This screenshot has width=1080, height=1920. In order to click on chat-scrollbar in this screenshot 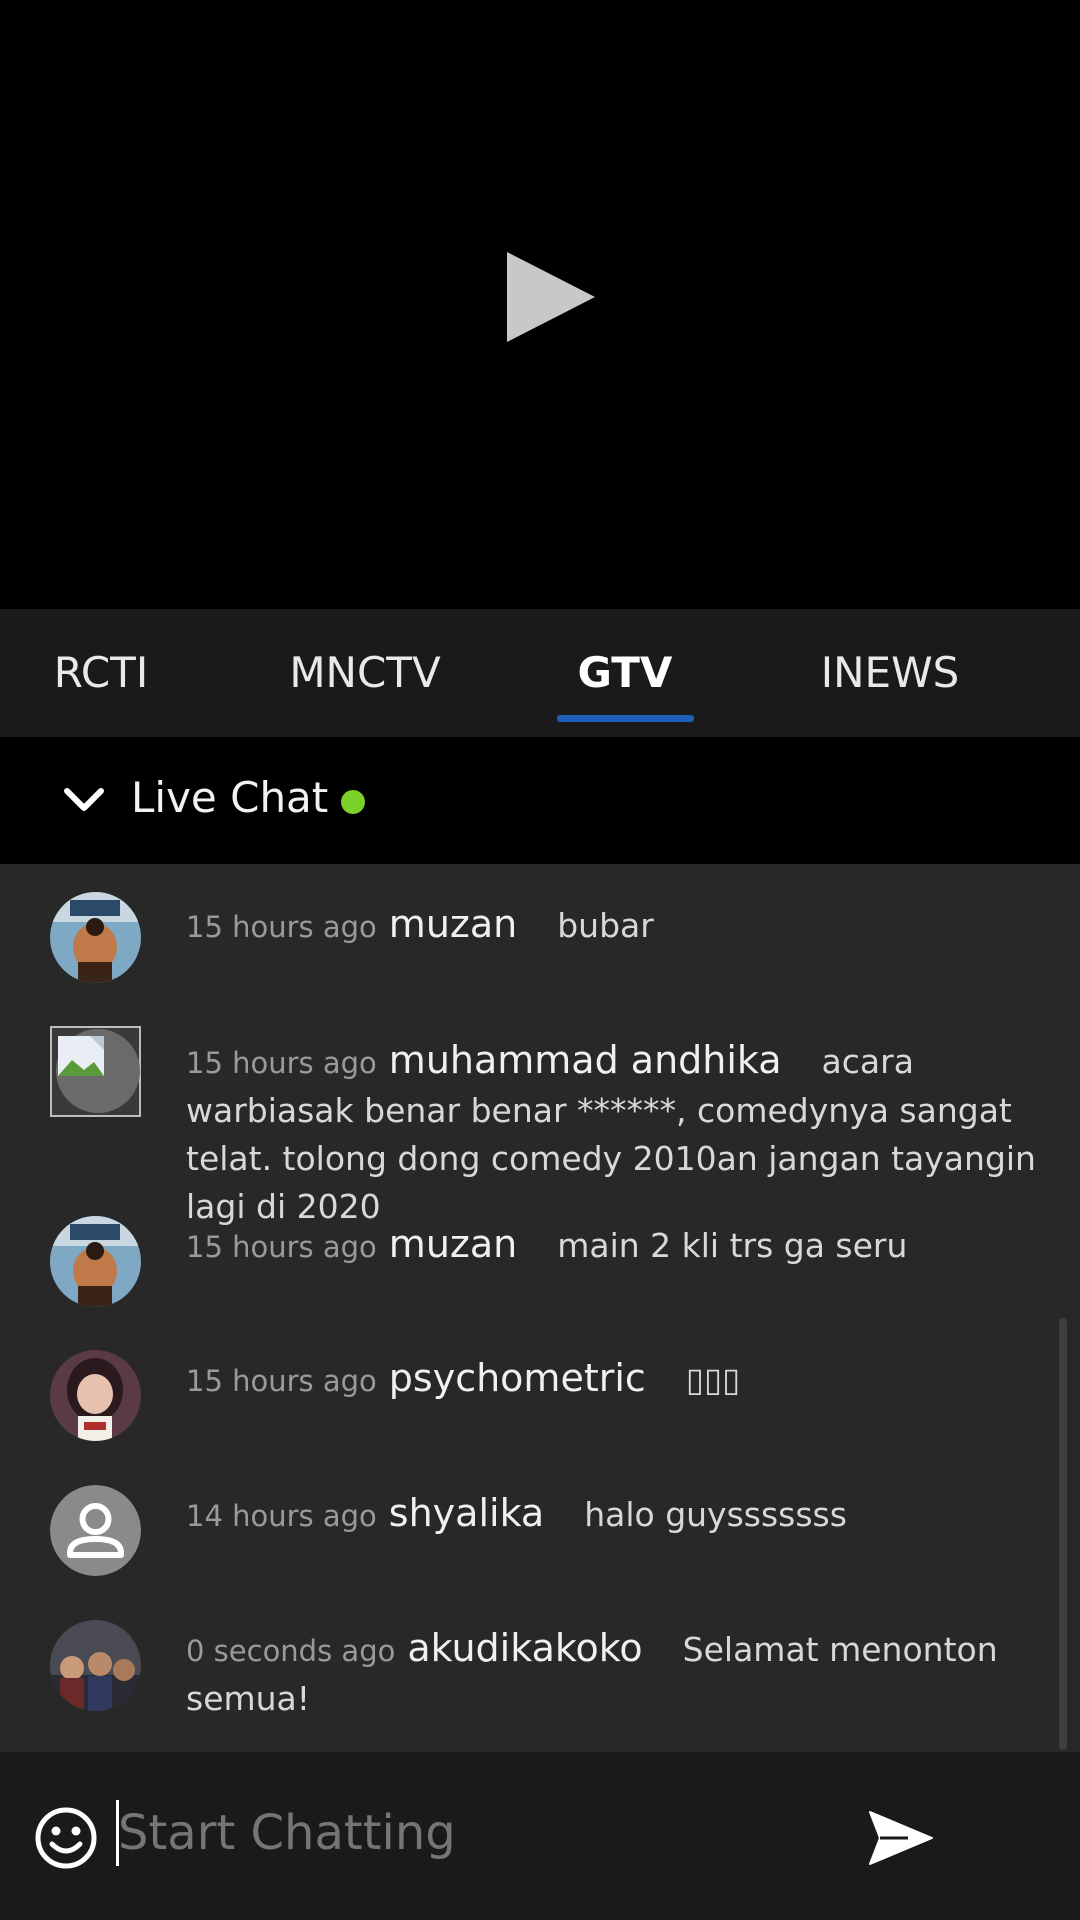, I will do `click(1063, 1534)`.